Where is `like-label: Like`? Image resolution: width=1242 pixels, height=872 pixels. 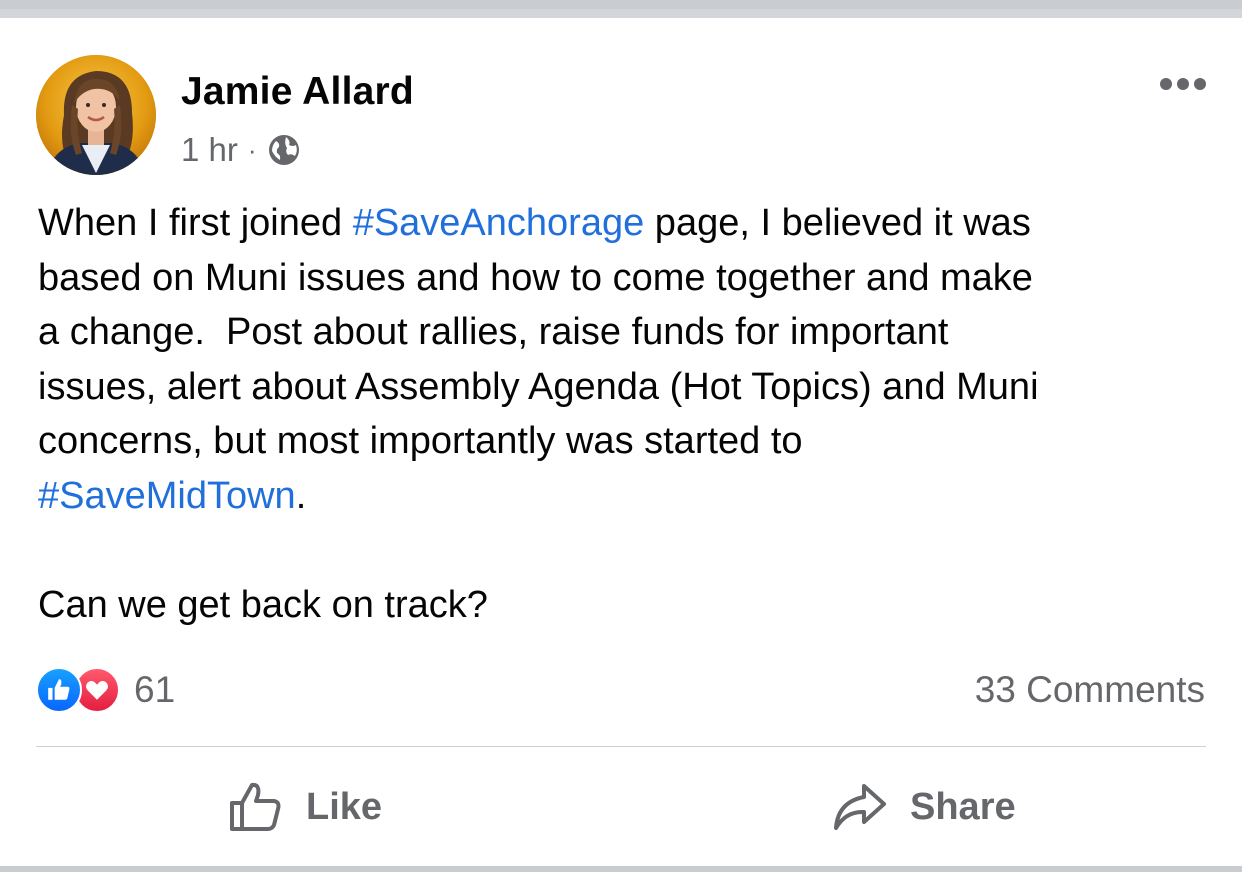
like-label: Like is located at coordinates (344, 806).